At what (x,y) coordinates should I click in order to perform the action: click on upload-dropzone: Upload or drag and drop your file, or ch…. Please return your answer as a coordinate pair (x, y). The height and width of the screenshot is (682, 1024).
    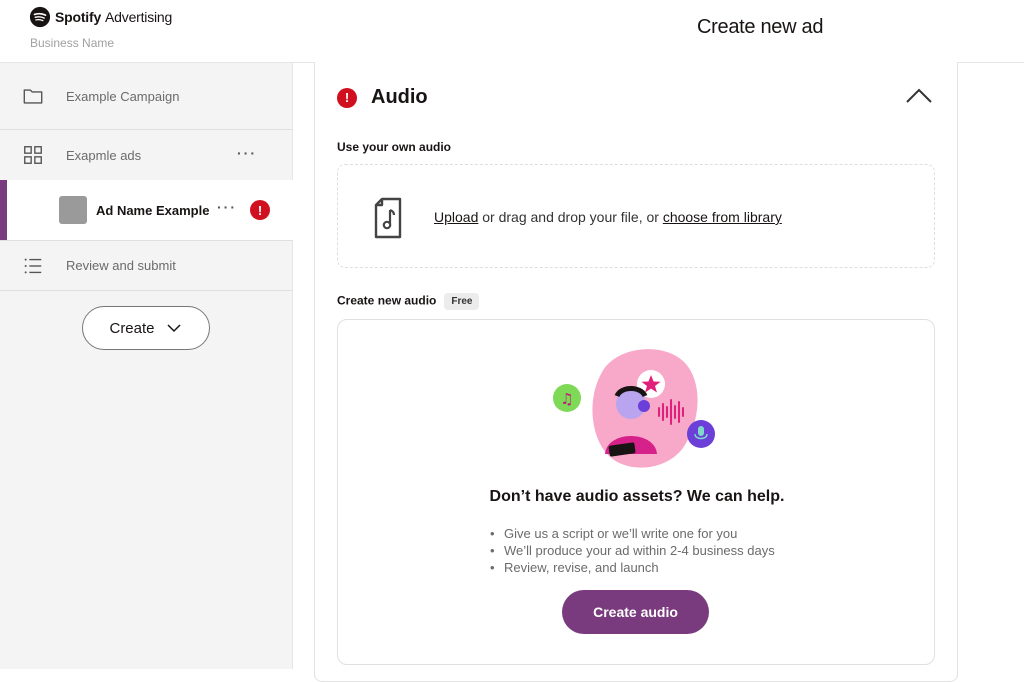
    Looking at the image, I should click on (636, 216).